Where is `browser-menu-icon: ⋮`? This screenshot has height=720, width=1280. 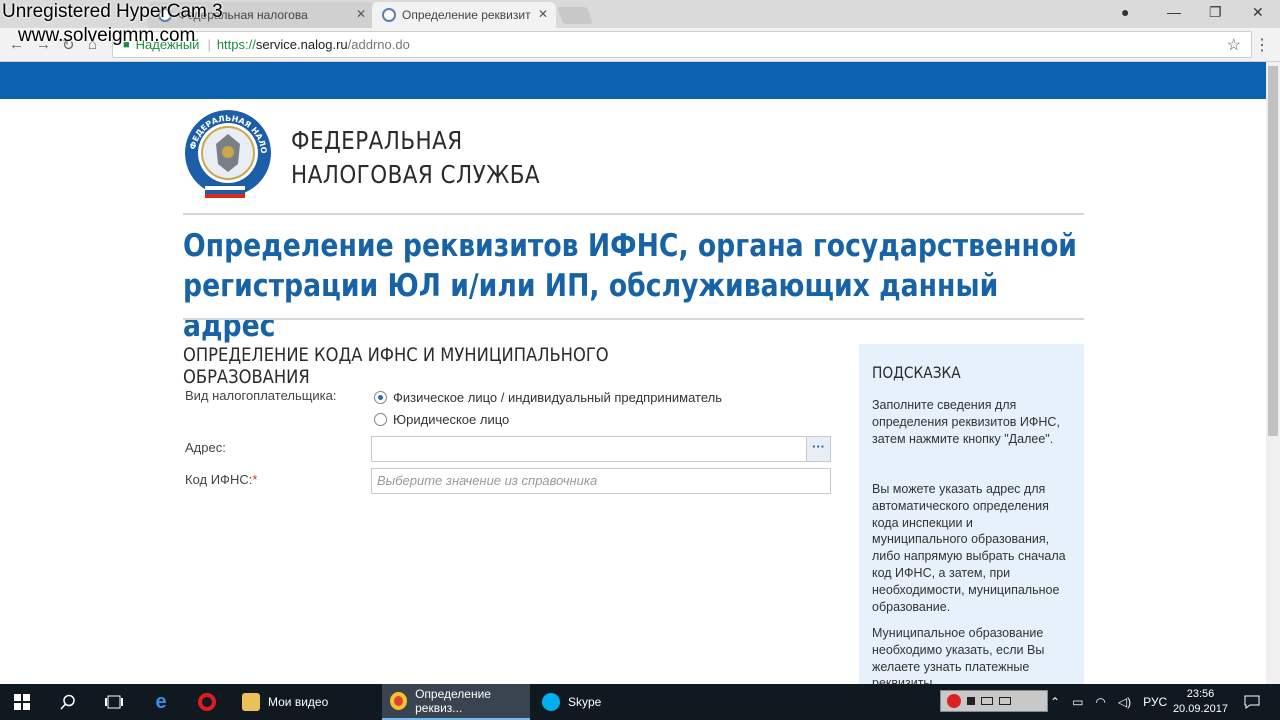
browser-menu-icon: ⋮ is located at coordinates (1262, 45).